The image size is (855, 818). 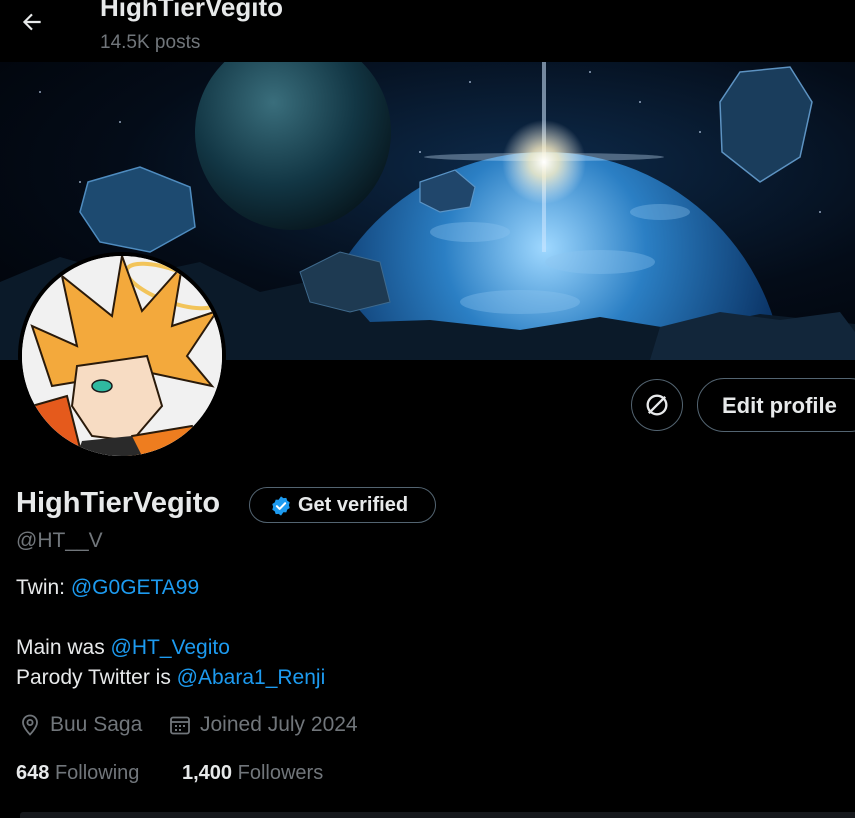 I want to click on display-name: HighTierVegito, so click(x=118, y=503).